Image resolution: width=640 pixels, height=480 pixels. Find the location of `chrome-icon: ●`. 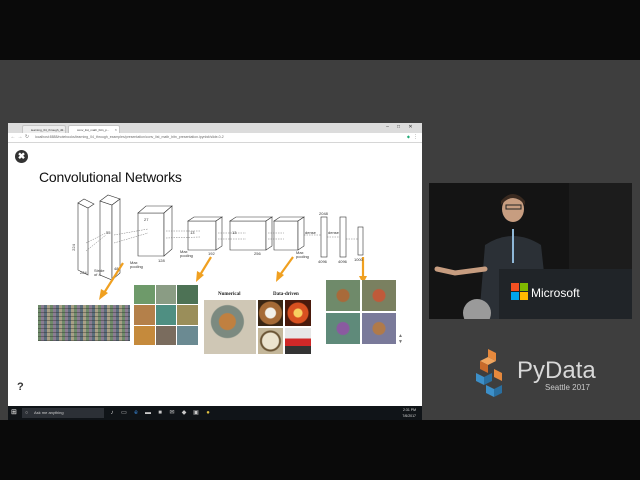

chrome-icon: ● is located at coordinates (208, 413).